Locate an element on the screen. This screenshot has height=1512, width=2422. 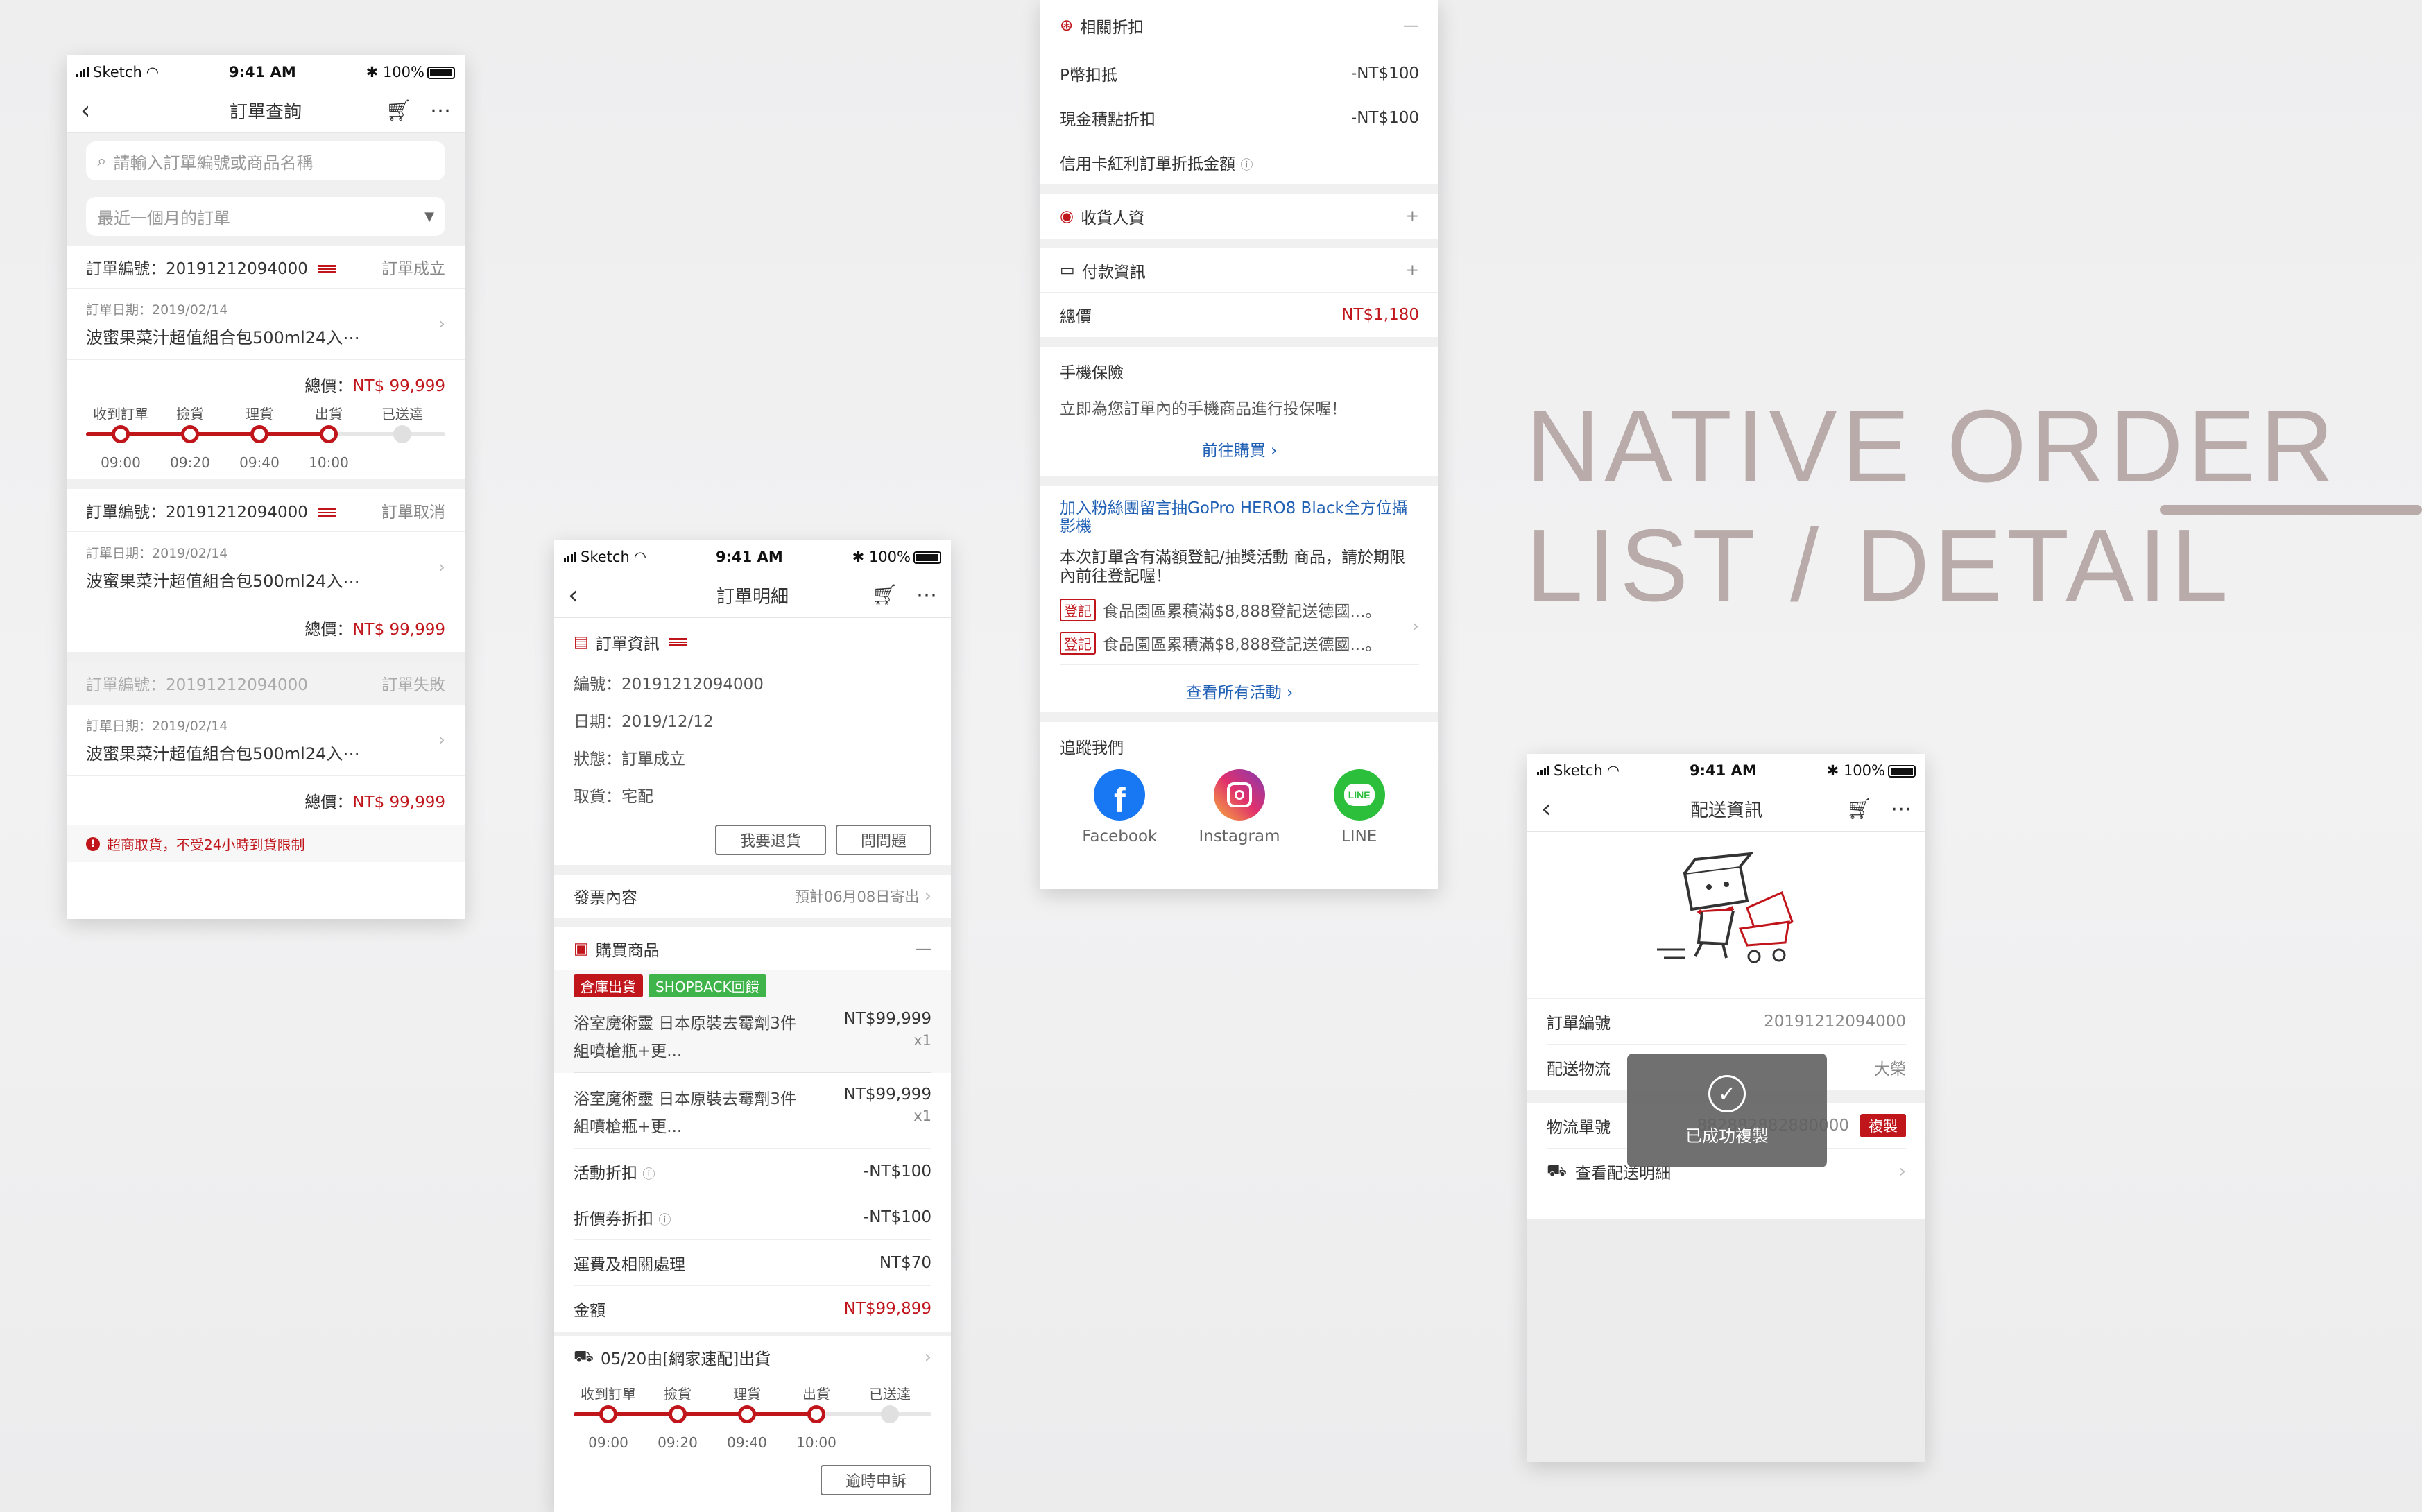
info-label: 訂單編號 is located at coordinates (1579, 1024).